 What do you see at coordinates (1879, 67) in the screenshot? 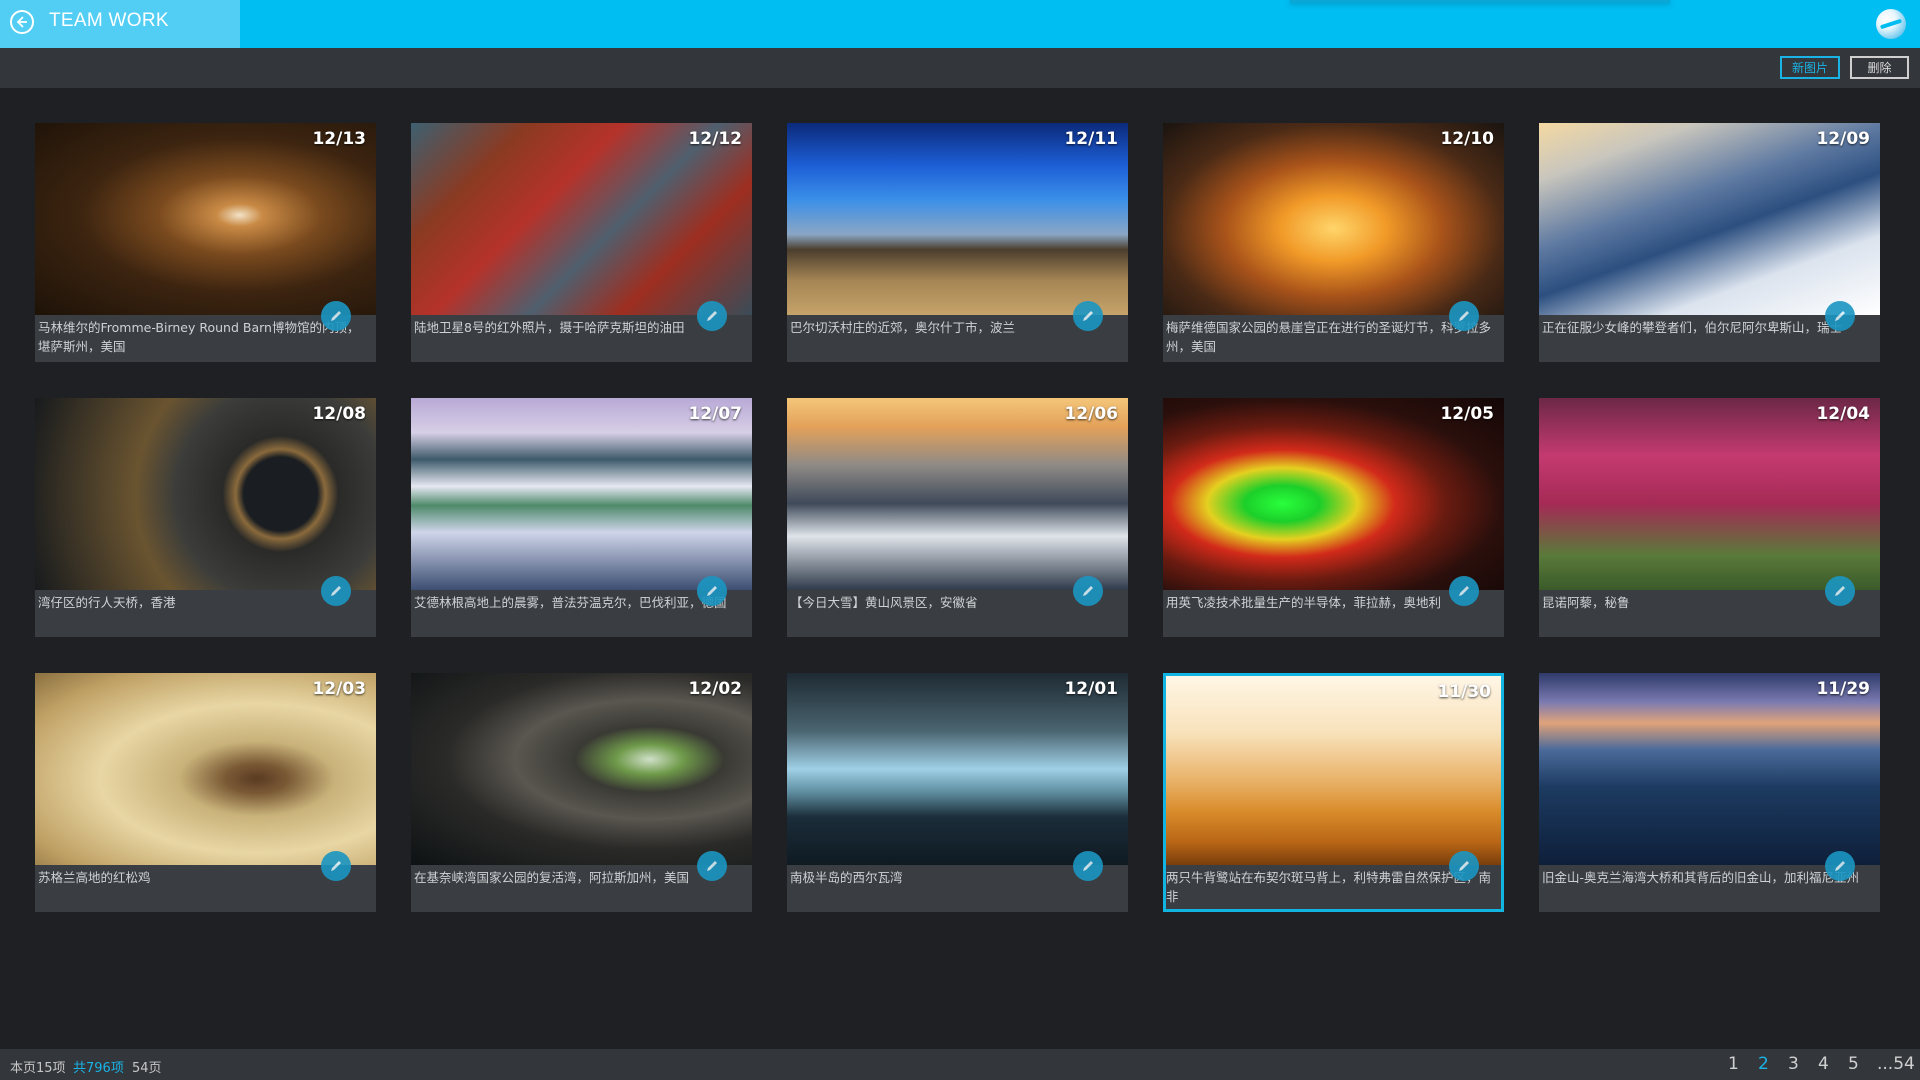
I see `delete-button: 删除` at bounding box center [1879, 67].